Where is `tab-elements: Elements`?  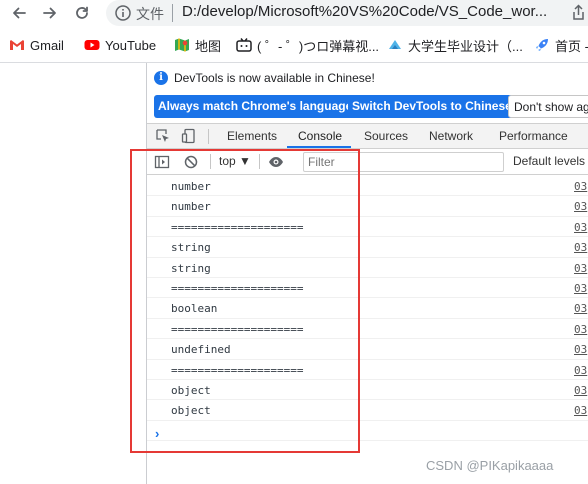 tab-elements: Elements is located at coordinates (252, 136).